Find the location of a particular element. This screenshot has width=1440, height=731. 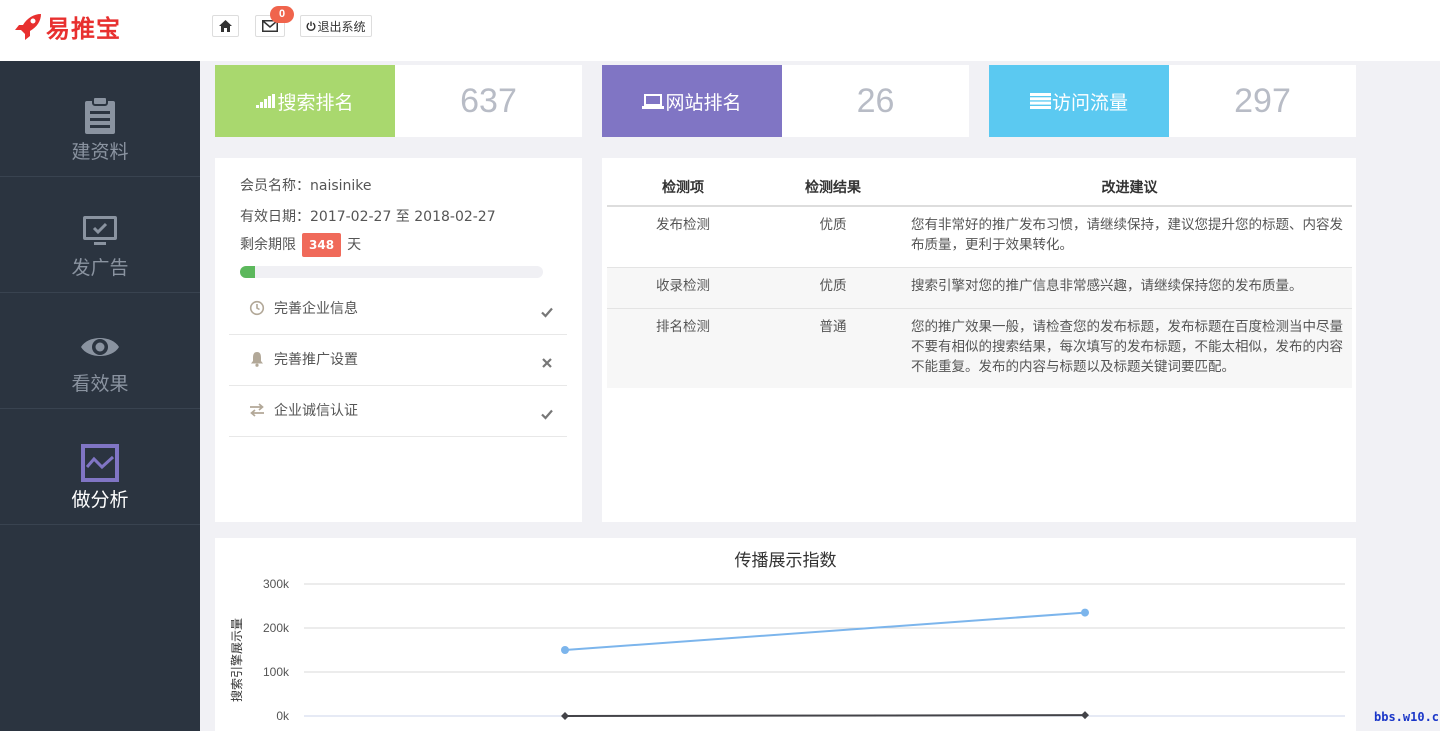

clock-icon is located at coordinates (257, 308).